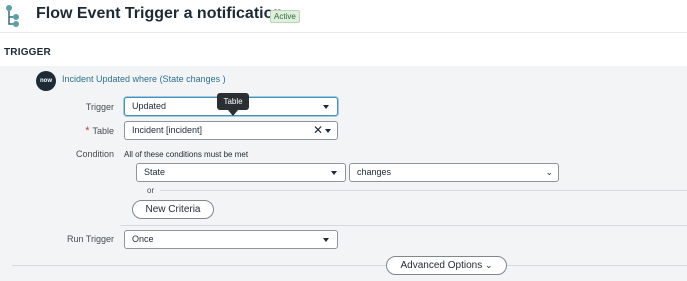 This screenshot has height=281, width=687. Describe the element at coordinates (343, 16) in the screenshot. I see `page-header: Flow Event Trigger a notification Active` at that location.